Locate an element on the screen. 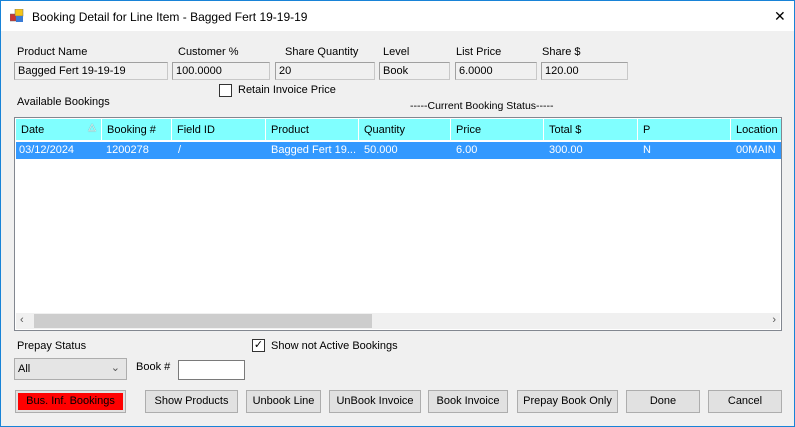 Image resolution: width=795 pixels, height=427 pixels. share-quantity-label: Share Quantity is located at coordinates (322, 52).